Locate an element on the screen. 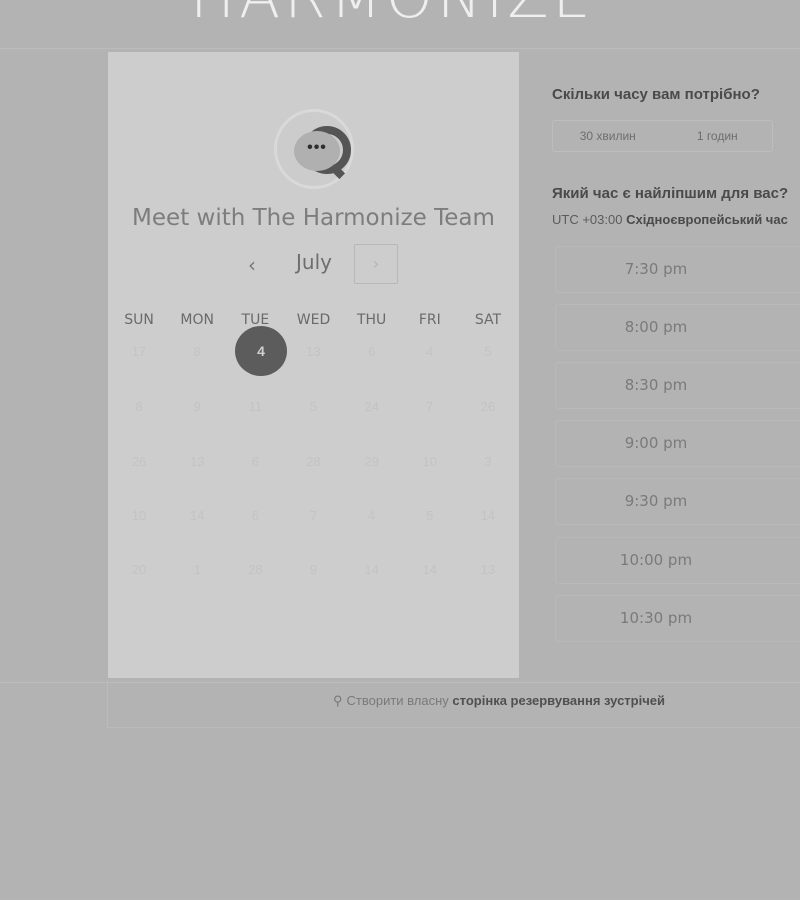 This screenshot has width=800, height=900. top-divider is located at coordinates (400, 48).